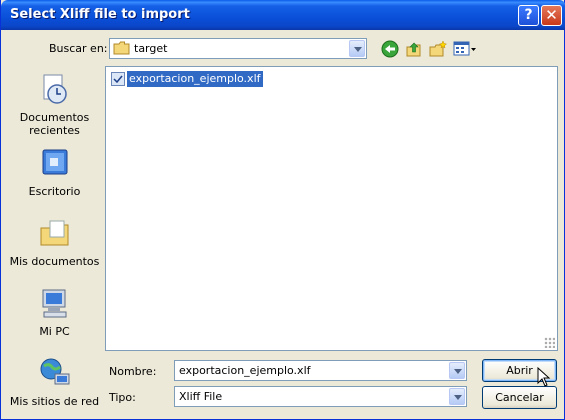  Describe the element at coordinates (551, 15) in the screenshot. I see `close-button: ✕` at that location.